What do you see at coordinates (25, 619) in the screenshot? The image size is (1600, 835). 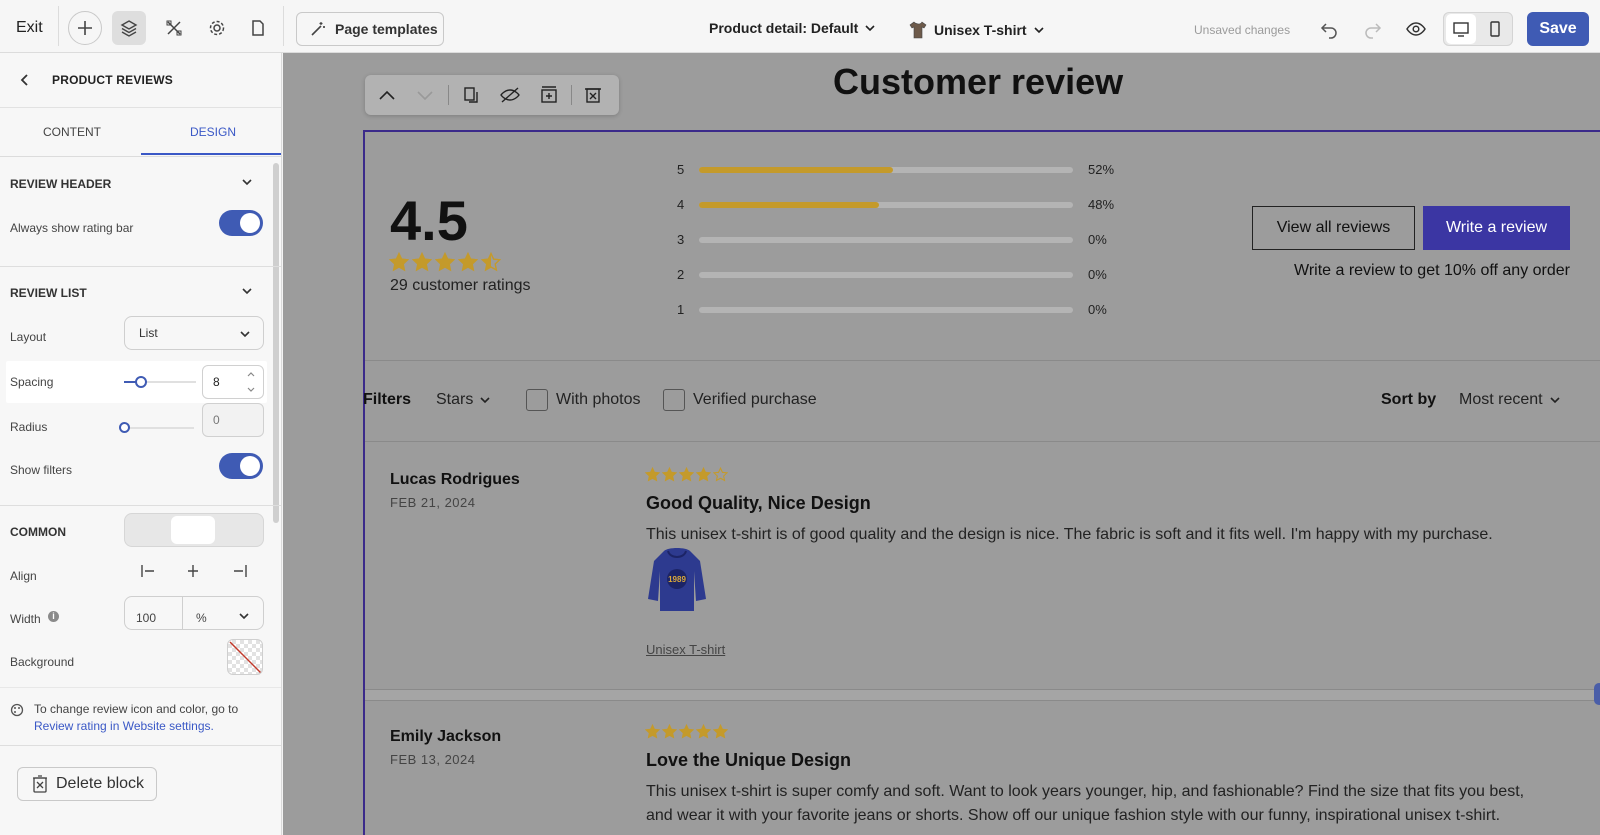 I see `width-label: Width` at bounding box center [25, 619].